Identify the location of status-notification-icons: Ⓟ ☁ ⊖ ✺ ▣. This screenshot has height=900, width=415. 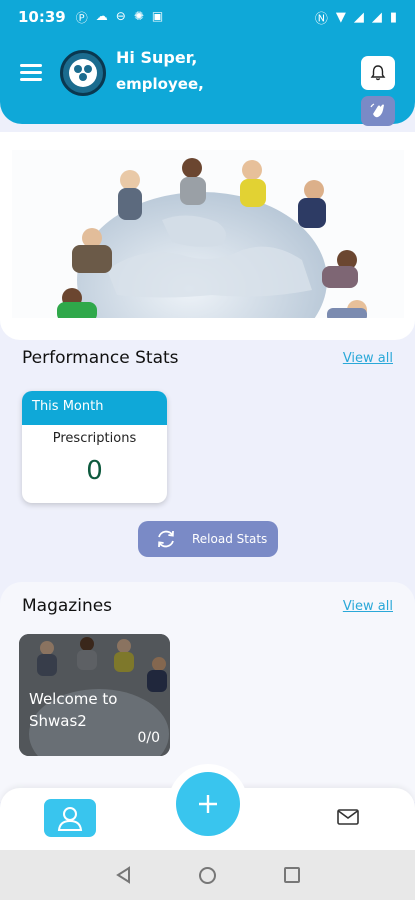
(119, 17).